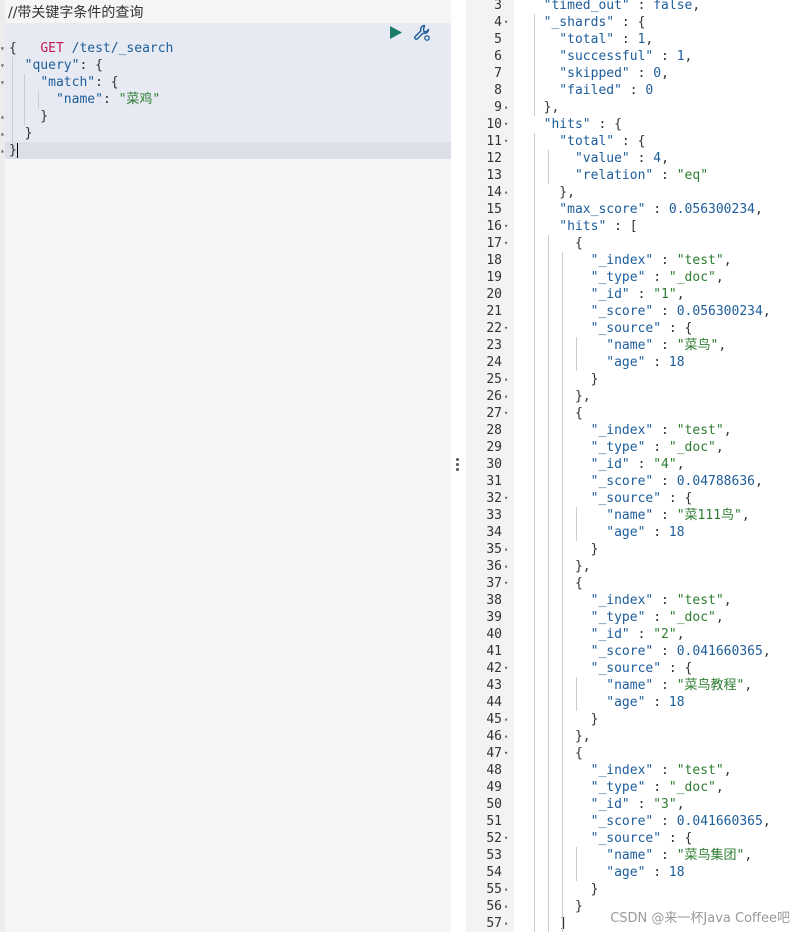 This screenshot has width=798, height=932. I want to click on line-number: 6, so click(498, 56).